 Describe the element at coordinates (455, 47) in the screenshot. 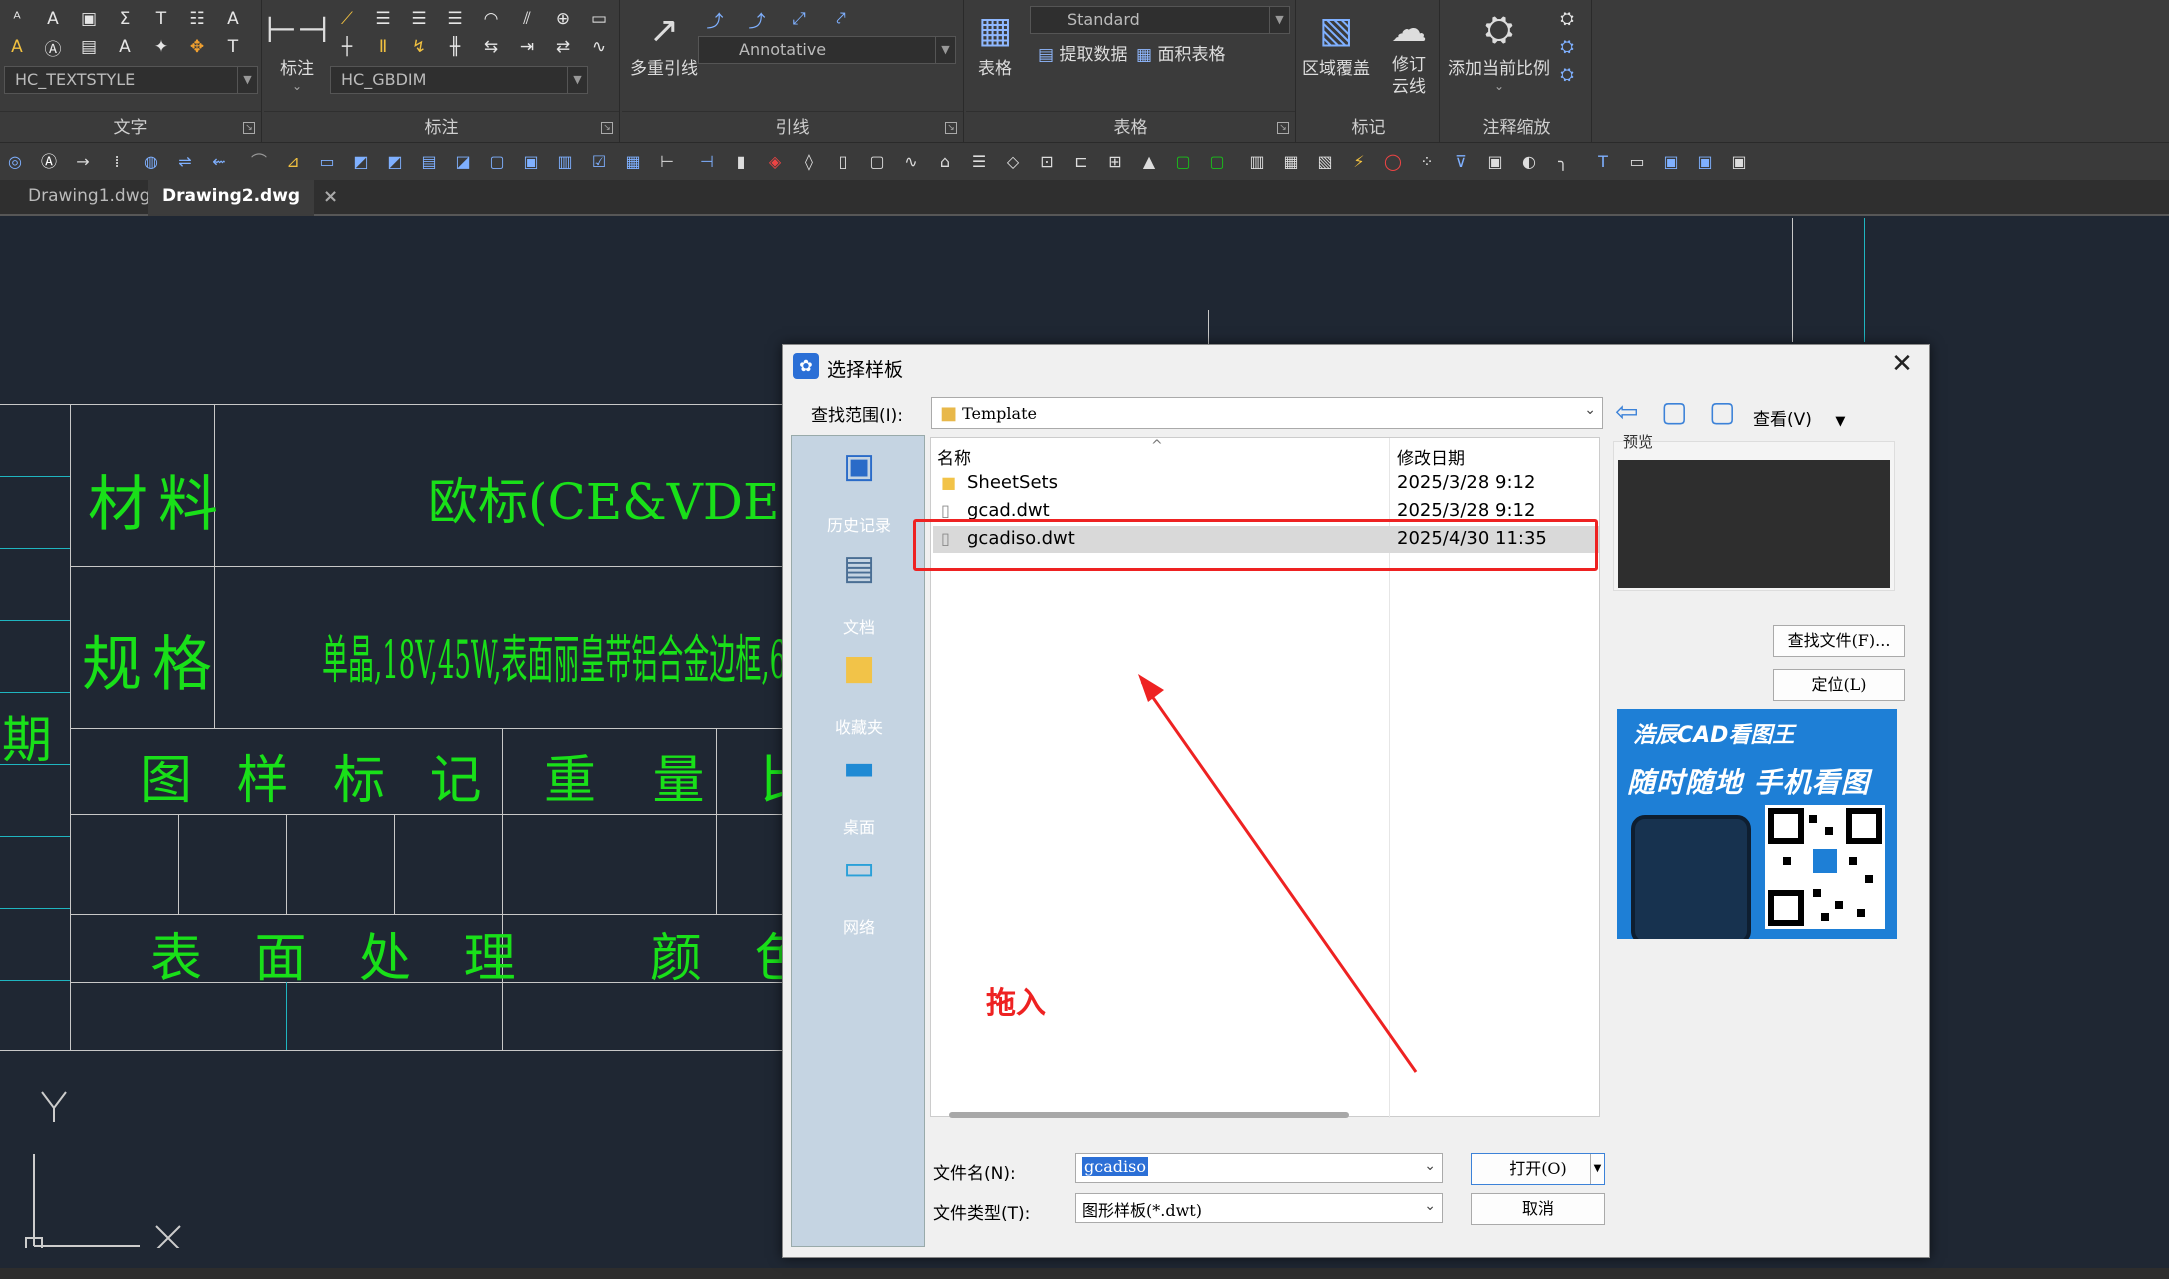

I see `dim-tolerance-icon: ╫` at that location.